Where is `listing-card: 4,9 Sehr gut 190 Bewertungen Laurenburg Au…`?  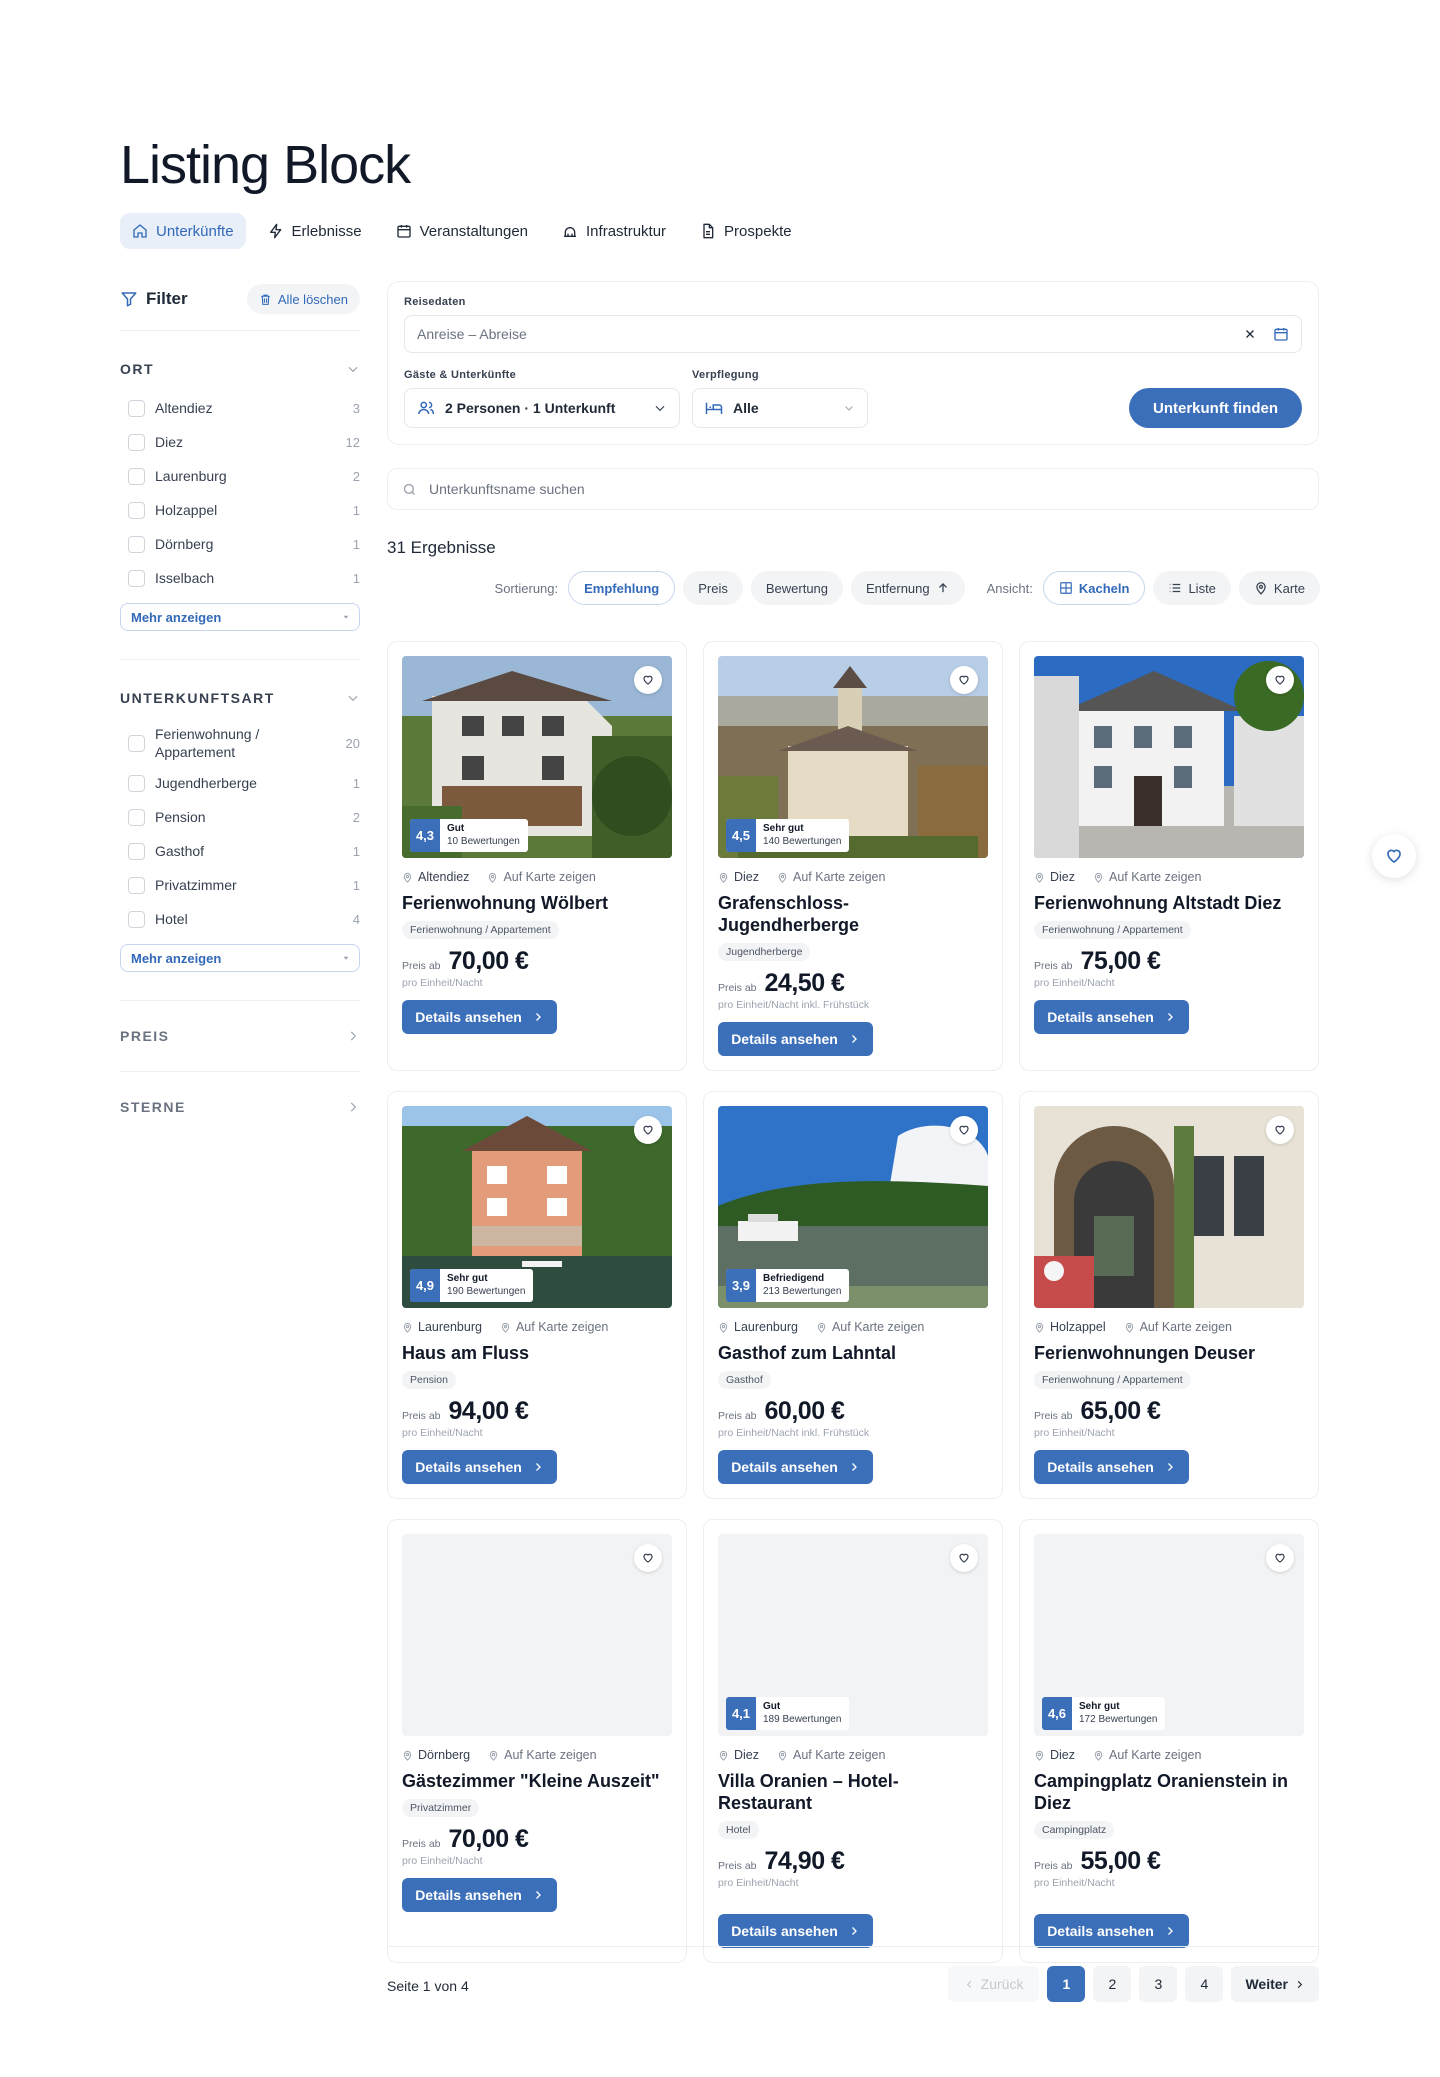
listing-card: 4,9 Sehr gut 190 Bewertungen Laurenburg Au… is located at coordinates (537, 1295).